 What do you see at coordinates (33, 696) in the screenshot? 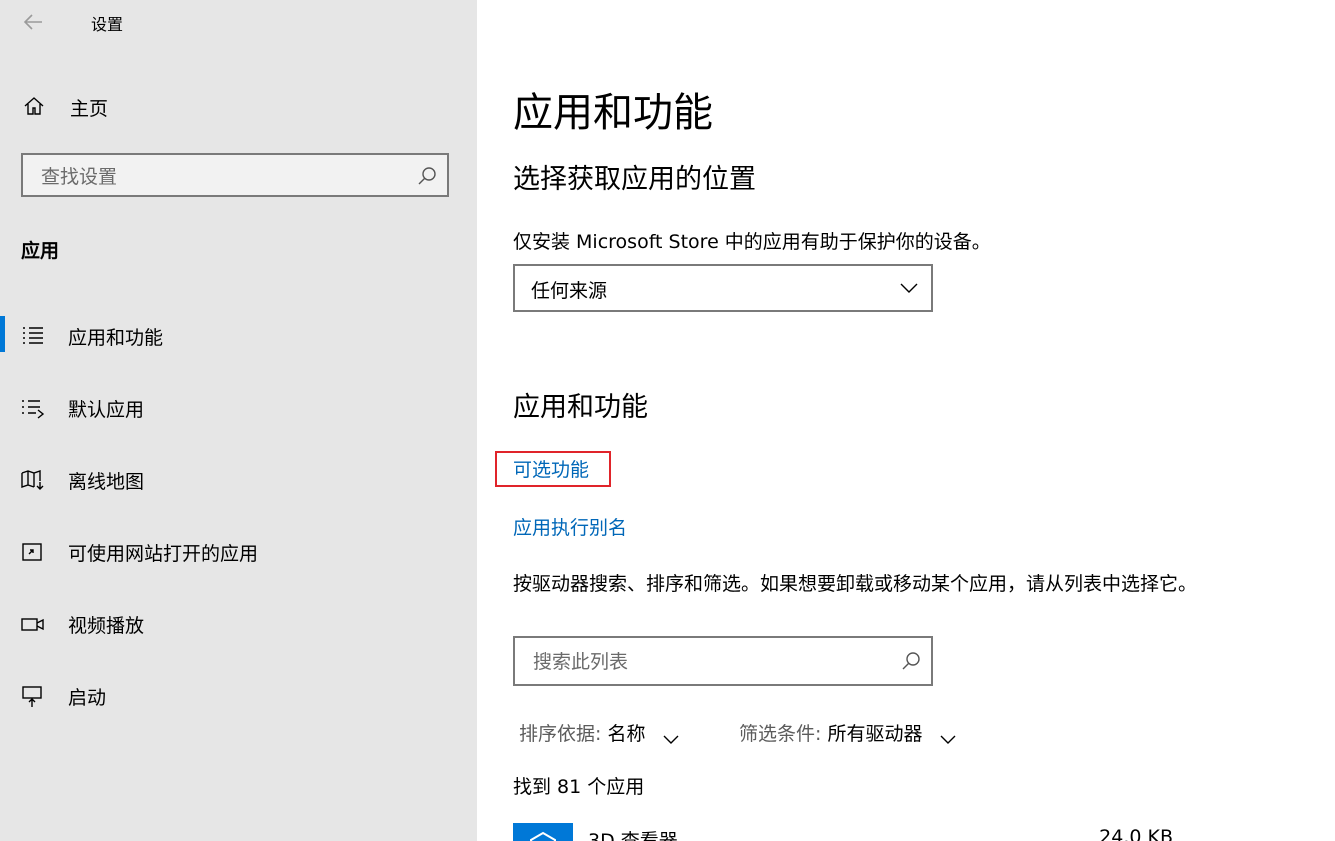
I see `startup-icon` at bounding box center [33, 696].